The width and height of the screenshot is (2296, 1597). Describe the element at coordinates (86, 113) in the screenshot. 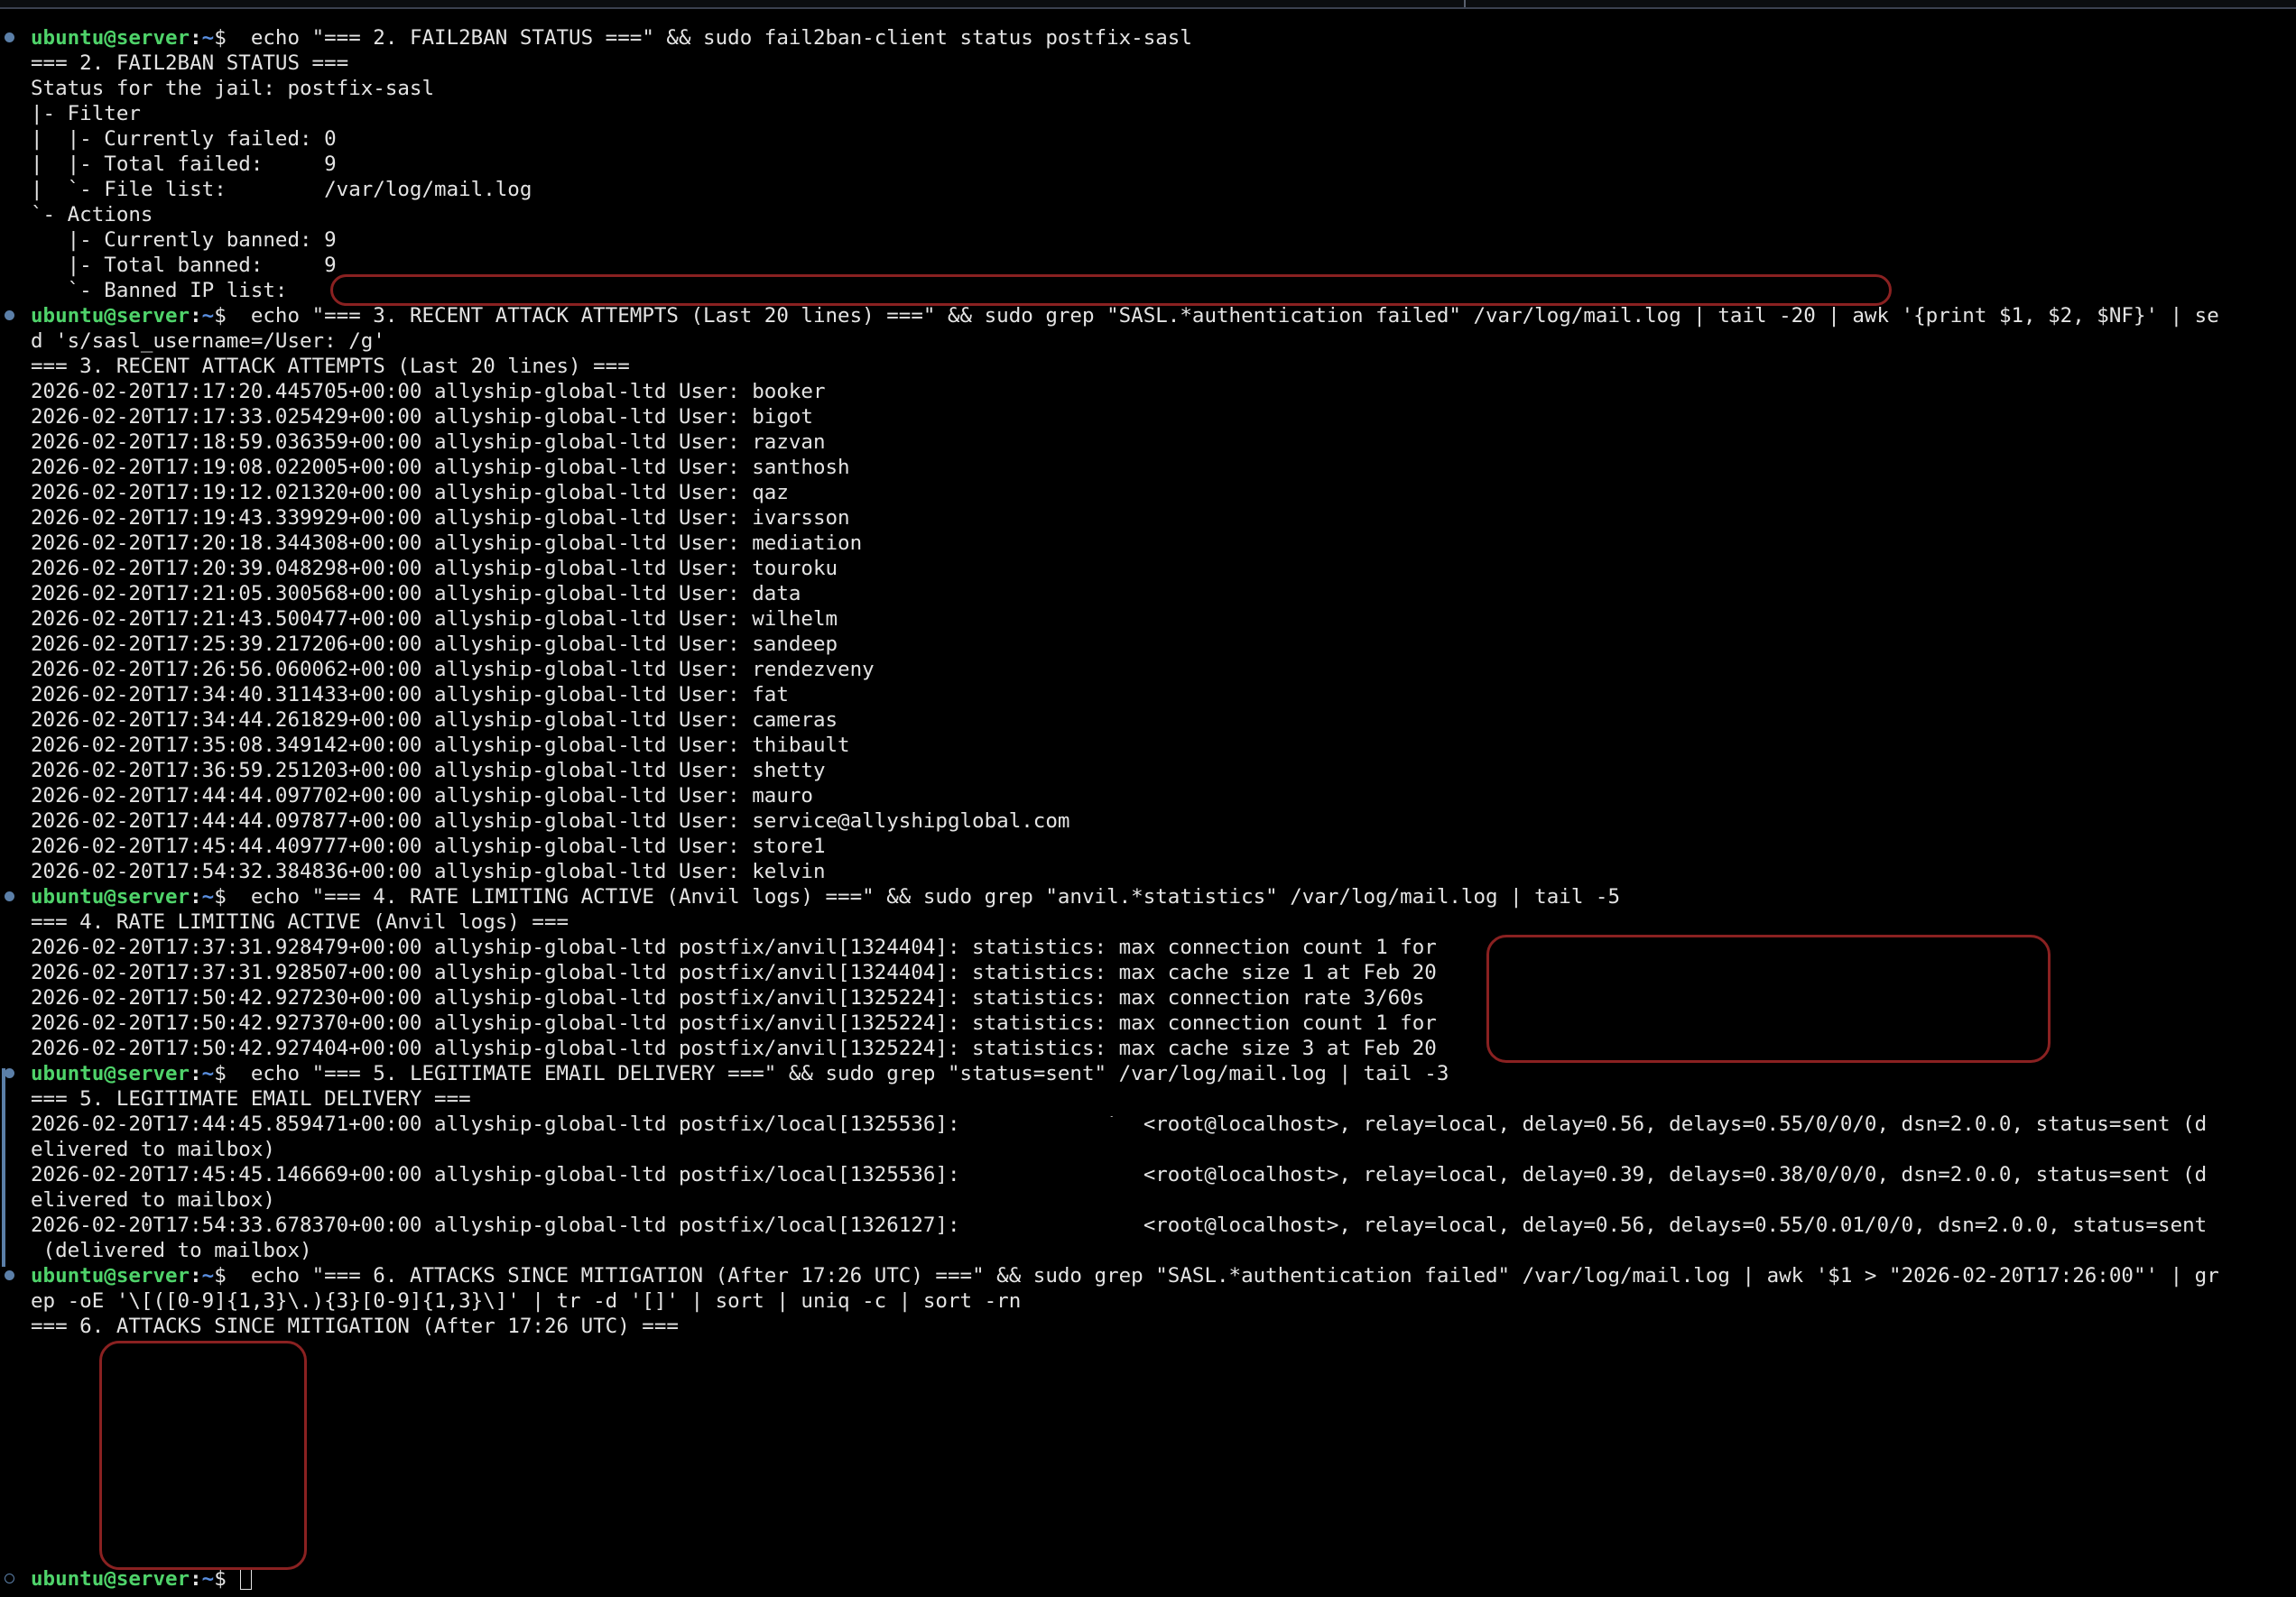

I see `output-line: |- Filter` at that location.